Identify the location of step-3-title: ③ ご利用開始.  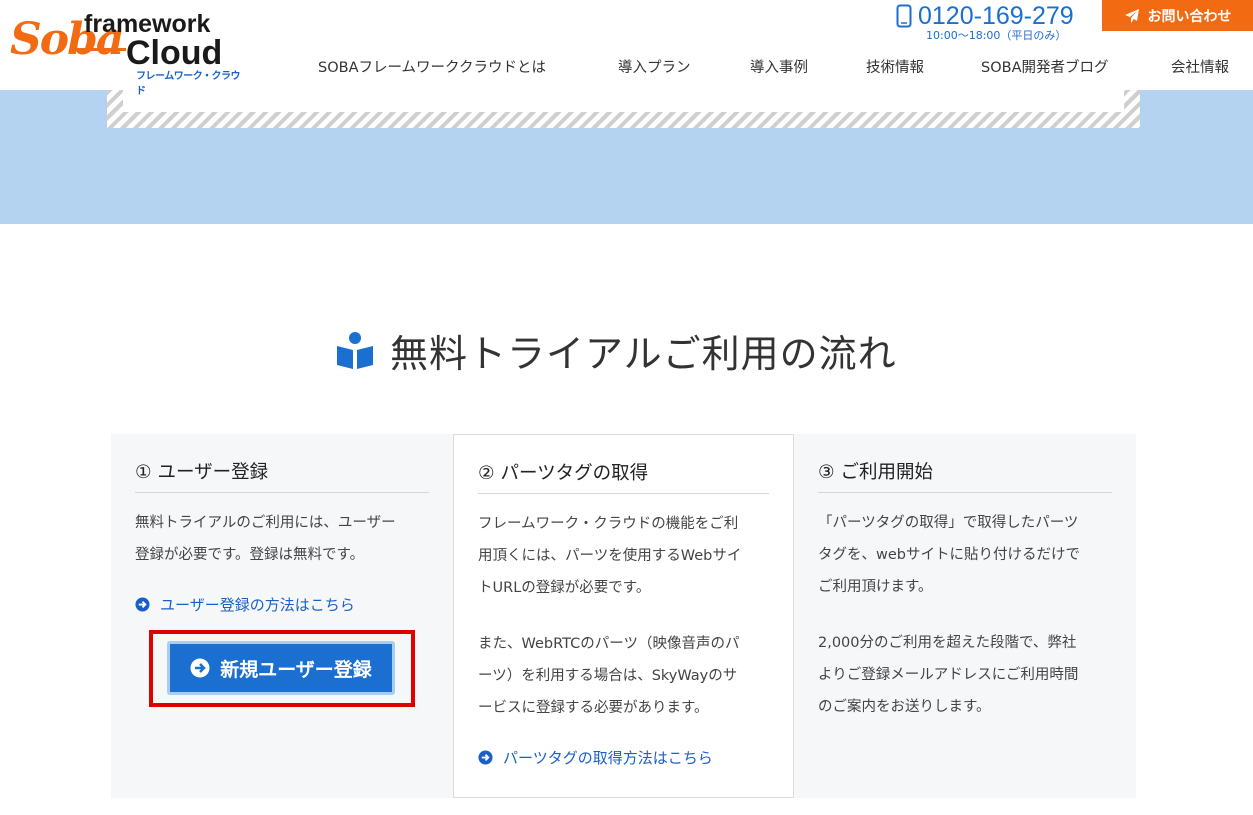
(965, 475).